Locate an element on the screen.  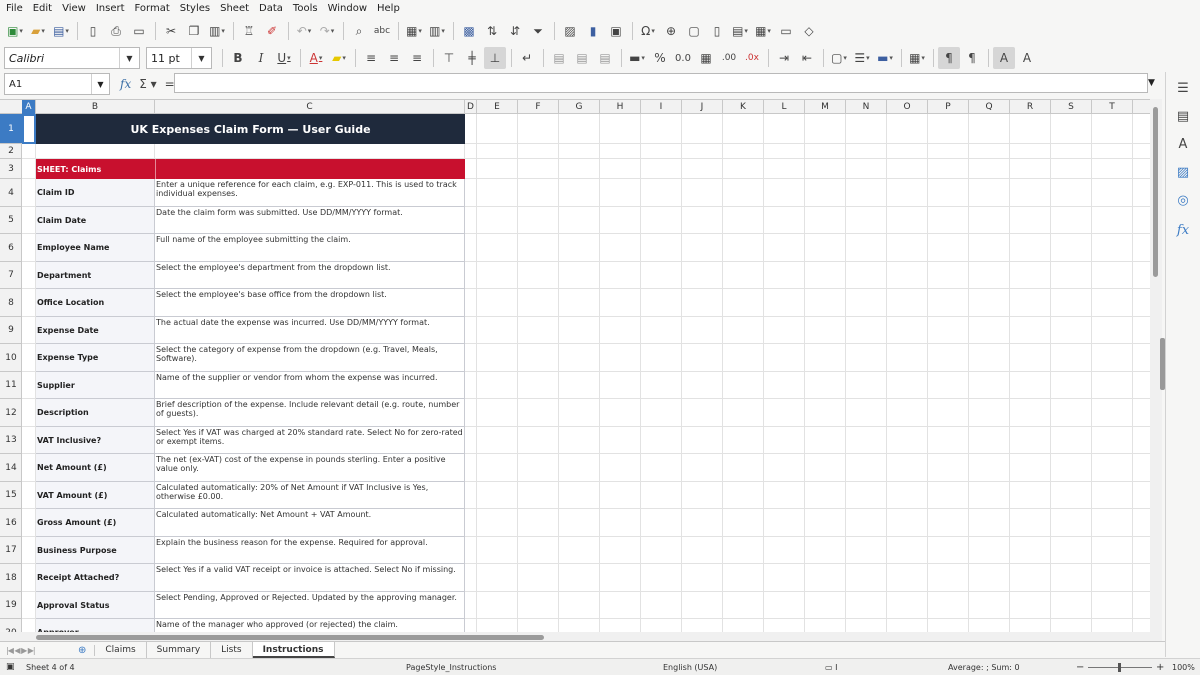
merge-center-icon: ▤ is located at coordinates (559, 58).